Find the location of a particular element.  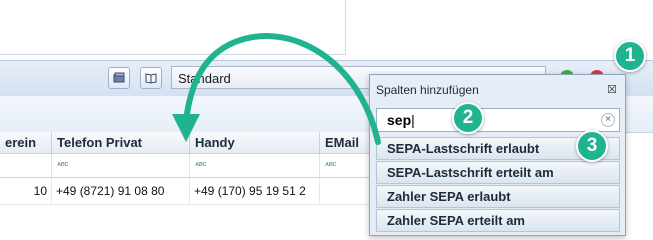

table-row is located at coordinates (185, 220).